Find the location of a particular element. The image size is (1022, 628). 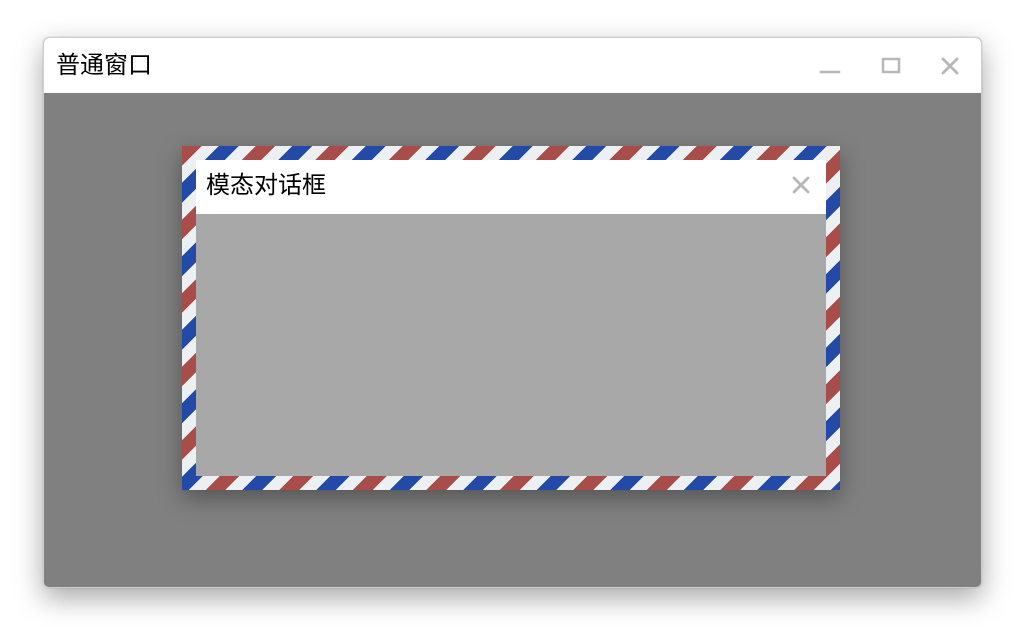

minimize-icon is located at coordinates (830, 66).